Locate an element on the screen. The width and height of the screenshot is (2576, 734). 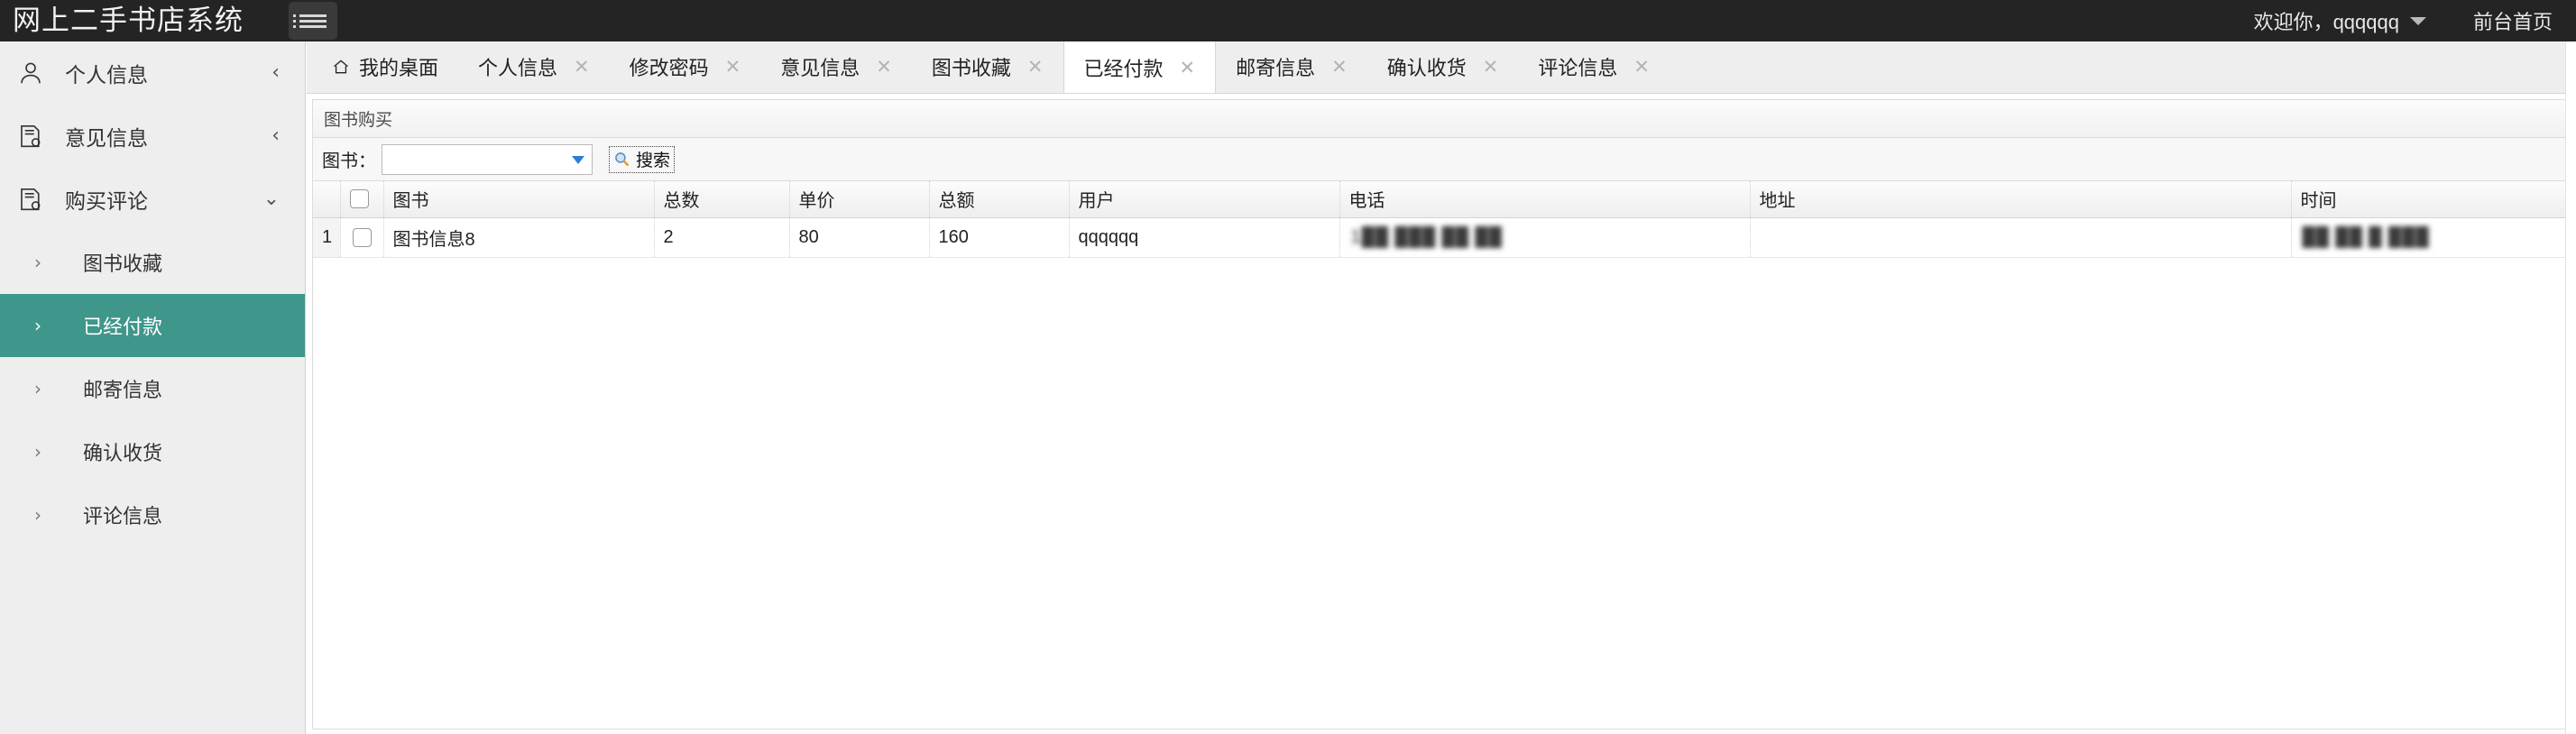
tab-label: 我的桌面 is located at coordinates (399, 68).